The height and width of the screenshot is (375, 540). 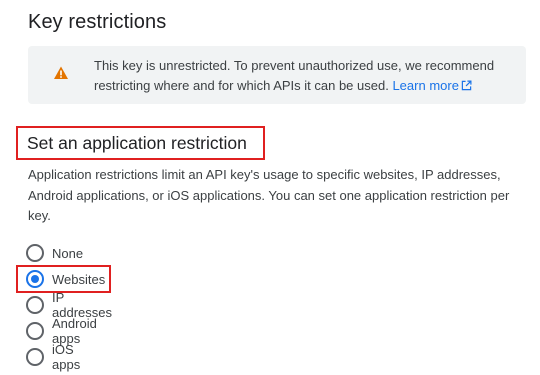 I want to click on radio-option-ios-apps: iOS apps, so click(x=53, y=357).